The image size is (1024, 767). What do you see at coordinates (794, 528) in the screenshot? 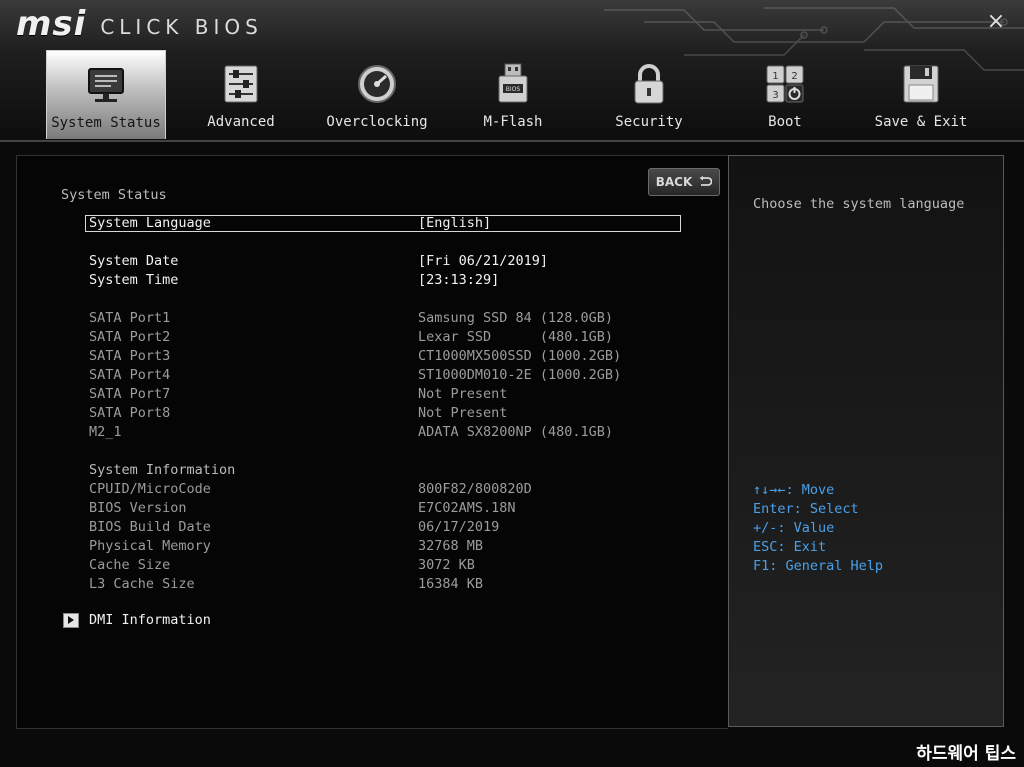
I see `key-hint-value: +/-: Value` at bounding box center [794, 528].